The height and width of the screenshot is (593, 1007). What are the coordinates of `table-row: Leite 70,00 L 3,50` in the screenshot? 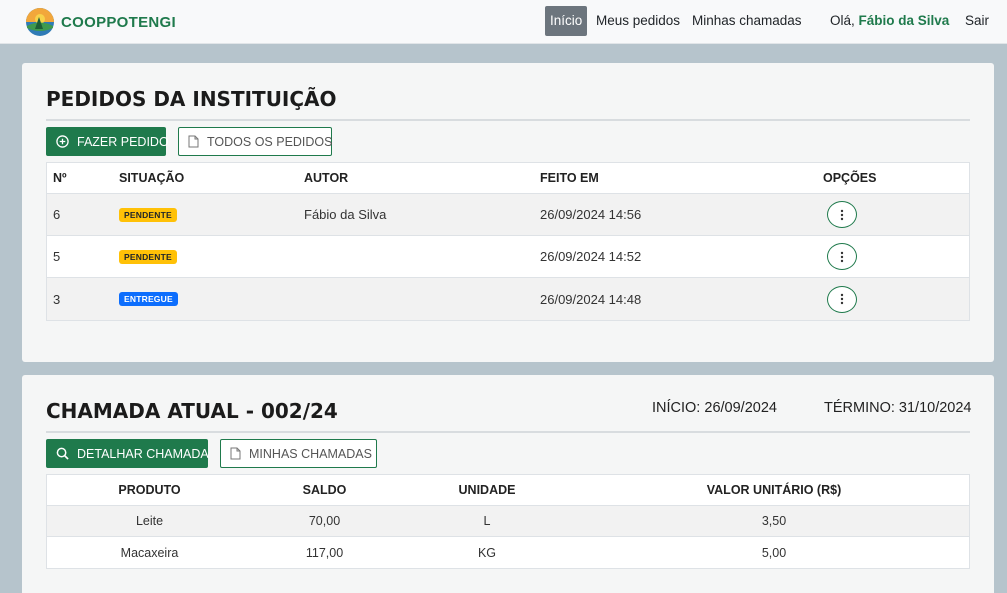 It's located at (508, 521).